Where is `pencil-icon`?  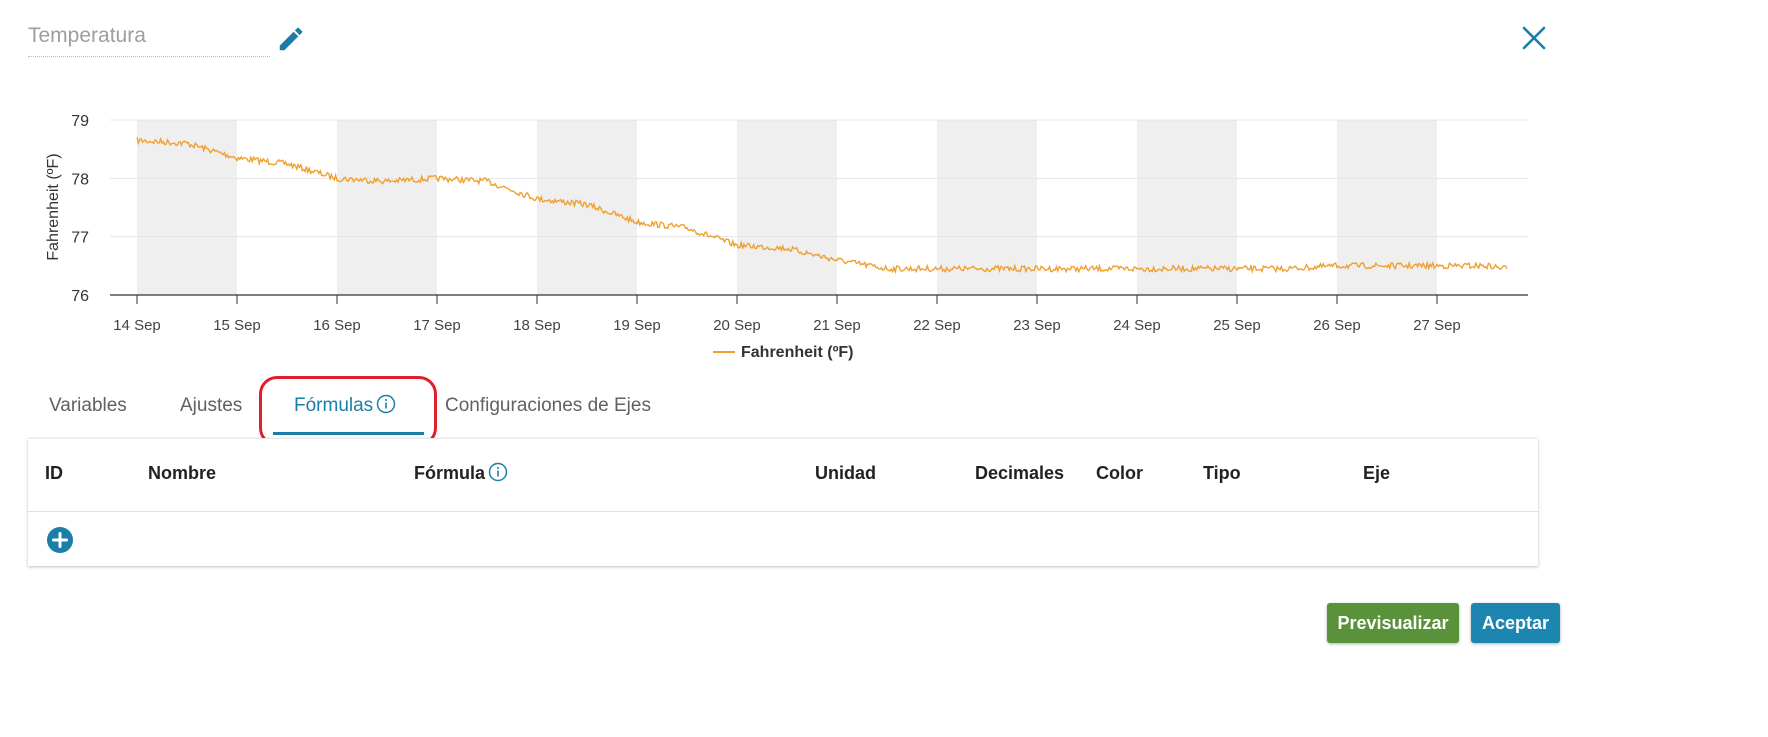
pencil-icon is located at coordinates (291, 39).